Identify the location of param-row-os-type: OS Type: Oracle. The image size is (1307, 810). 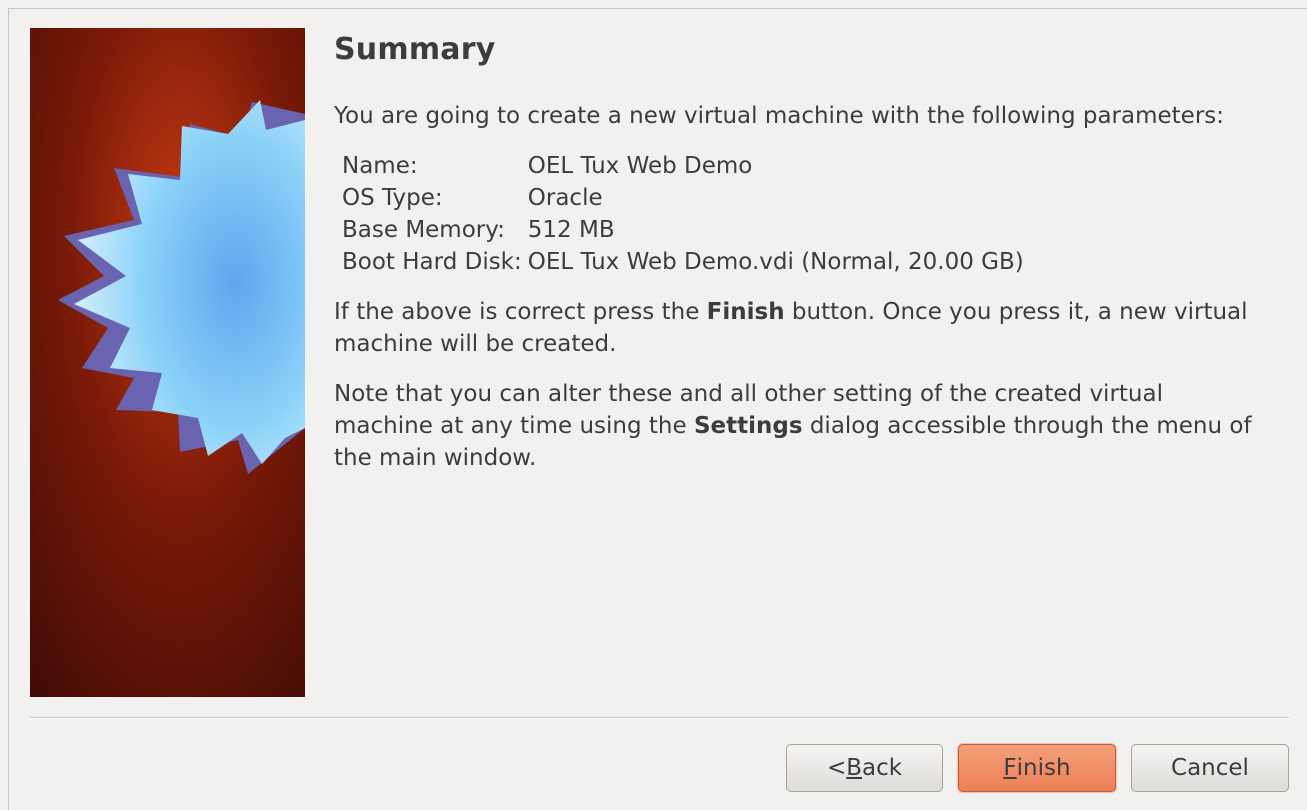
(683, 198).